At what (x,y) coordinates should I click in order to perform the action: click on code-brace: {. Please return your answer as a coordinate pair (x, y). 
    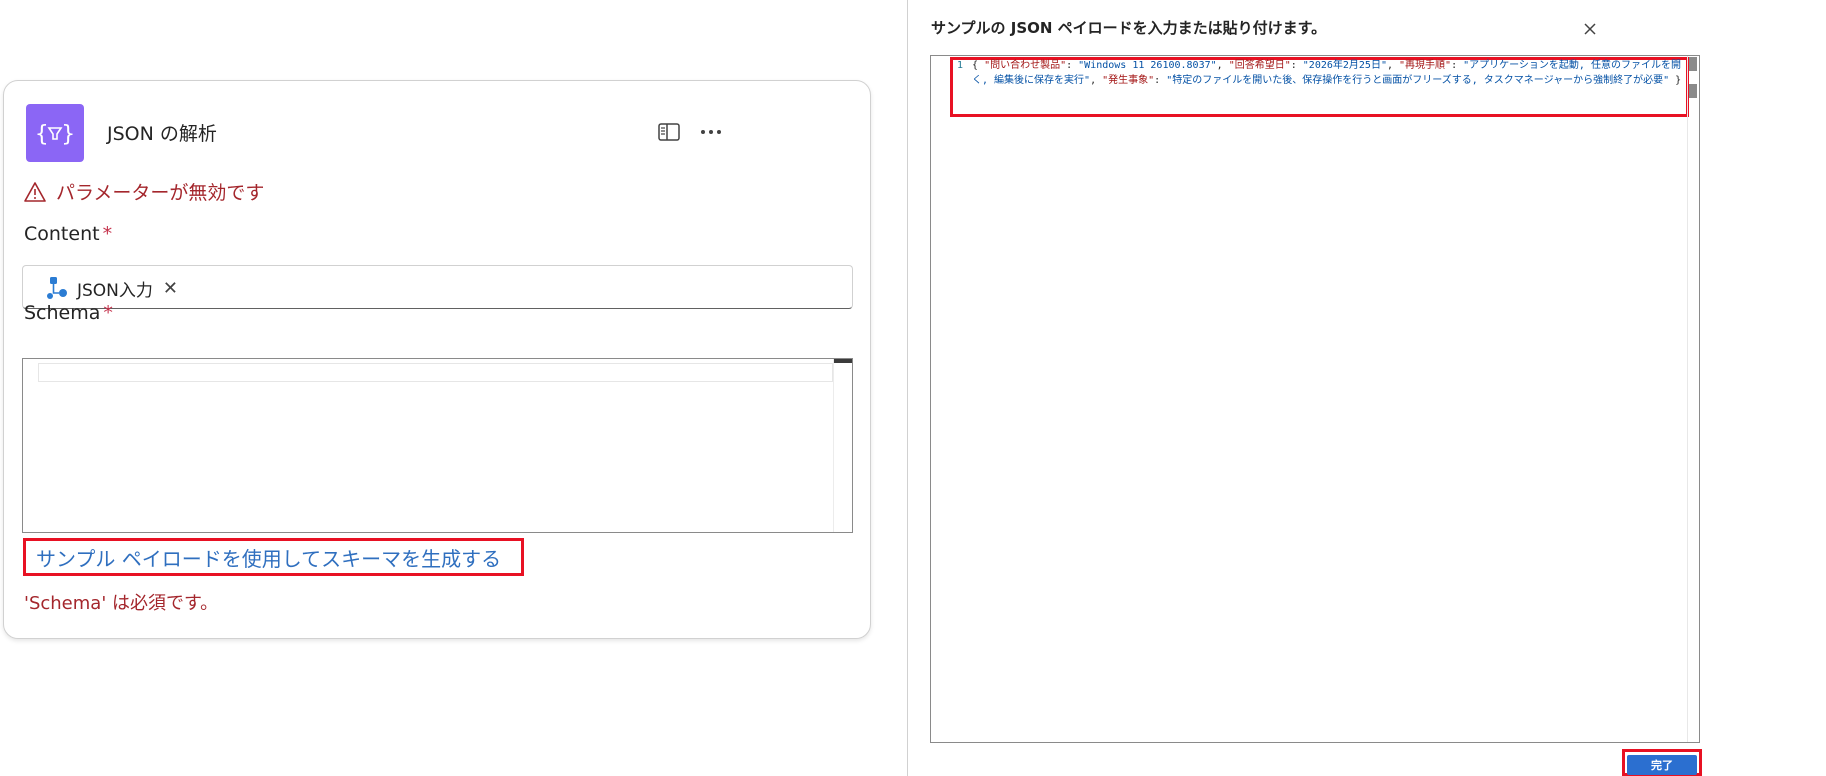
    Looking at the image, I should click on (975, 65).